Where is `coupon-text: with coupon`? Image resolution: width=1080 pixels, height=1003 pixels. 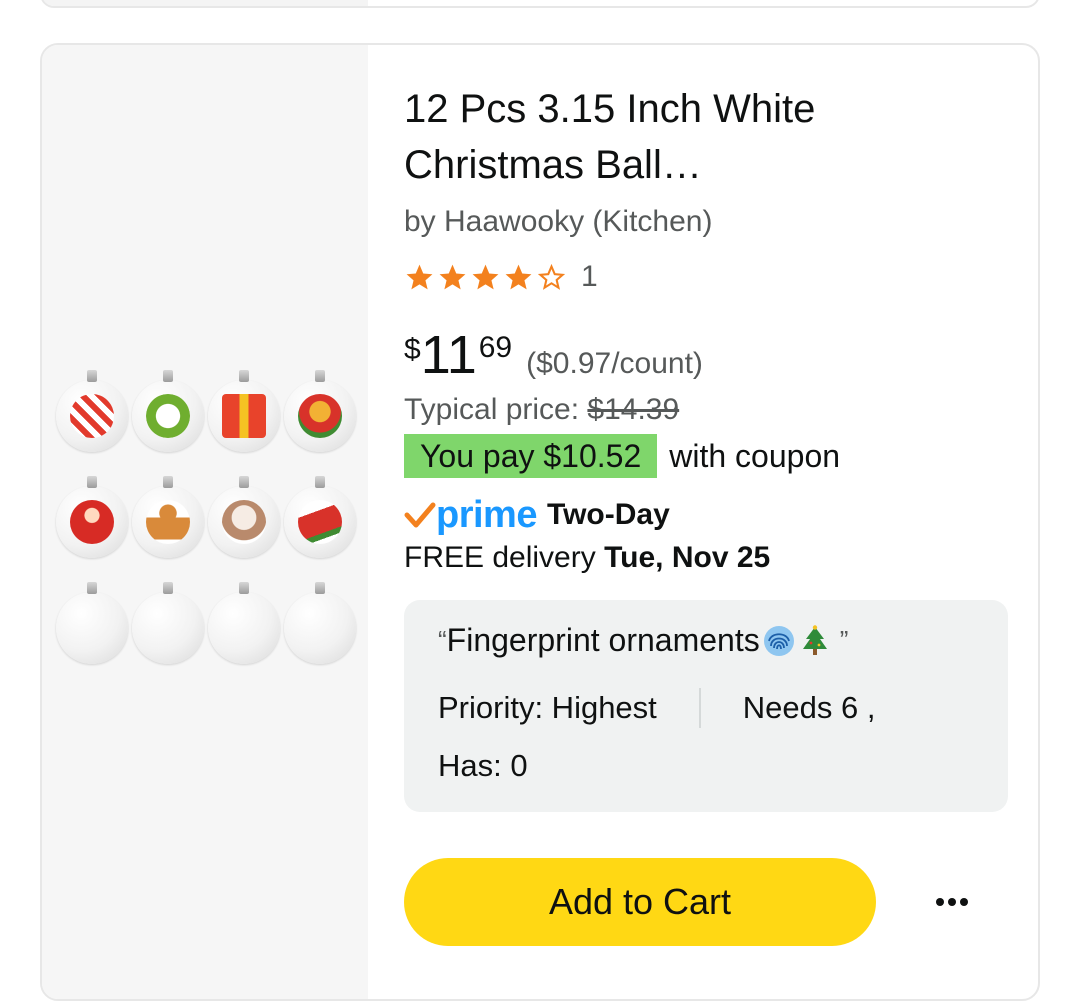 coupon-text: with coupon is located at coordinates (755, 455).